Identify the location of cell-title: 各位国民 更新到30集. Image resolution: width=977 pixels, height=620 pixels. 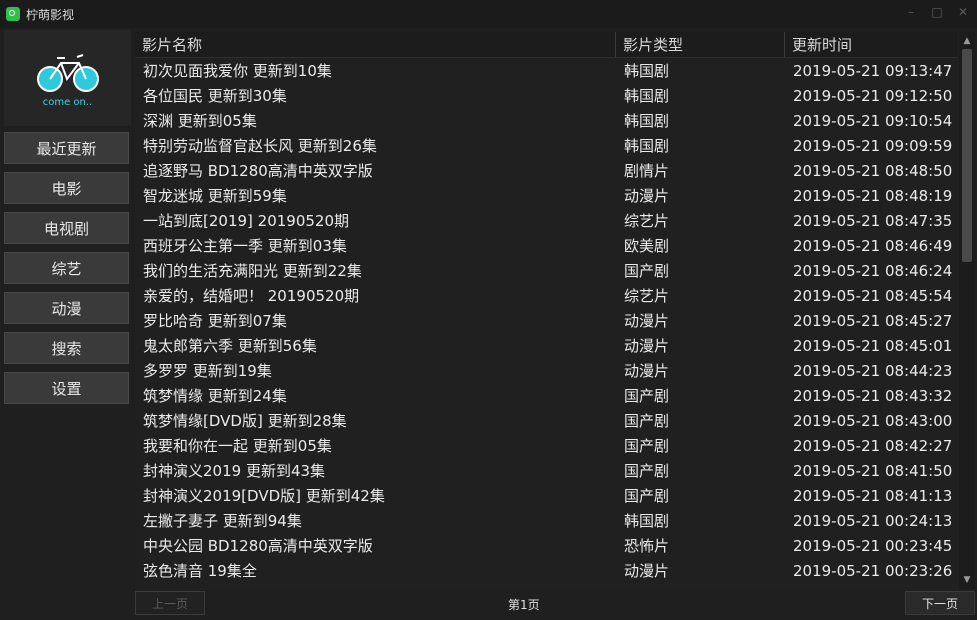
(215, 96).